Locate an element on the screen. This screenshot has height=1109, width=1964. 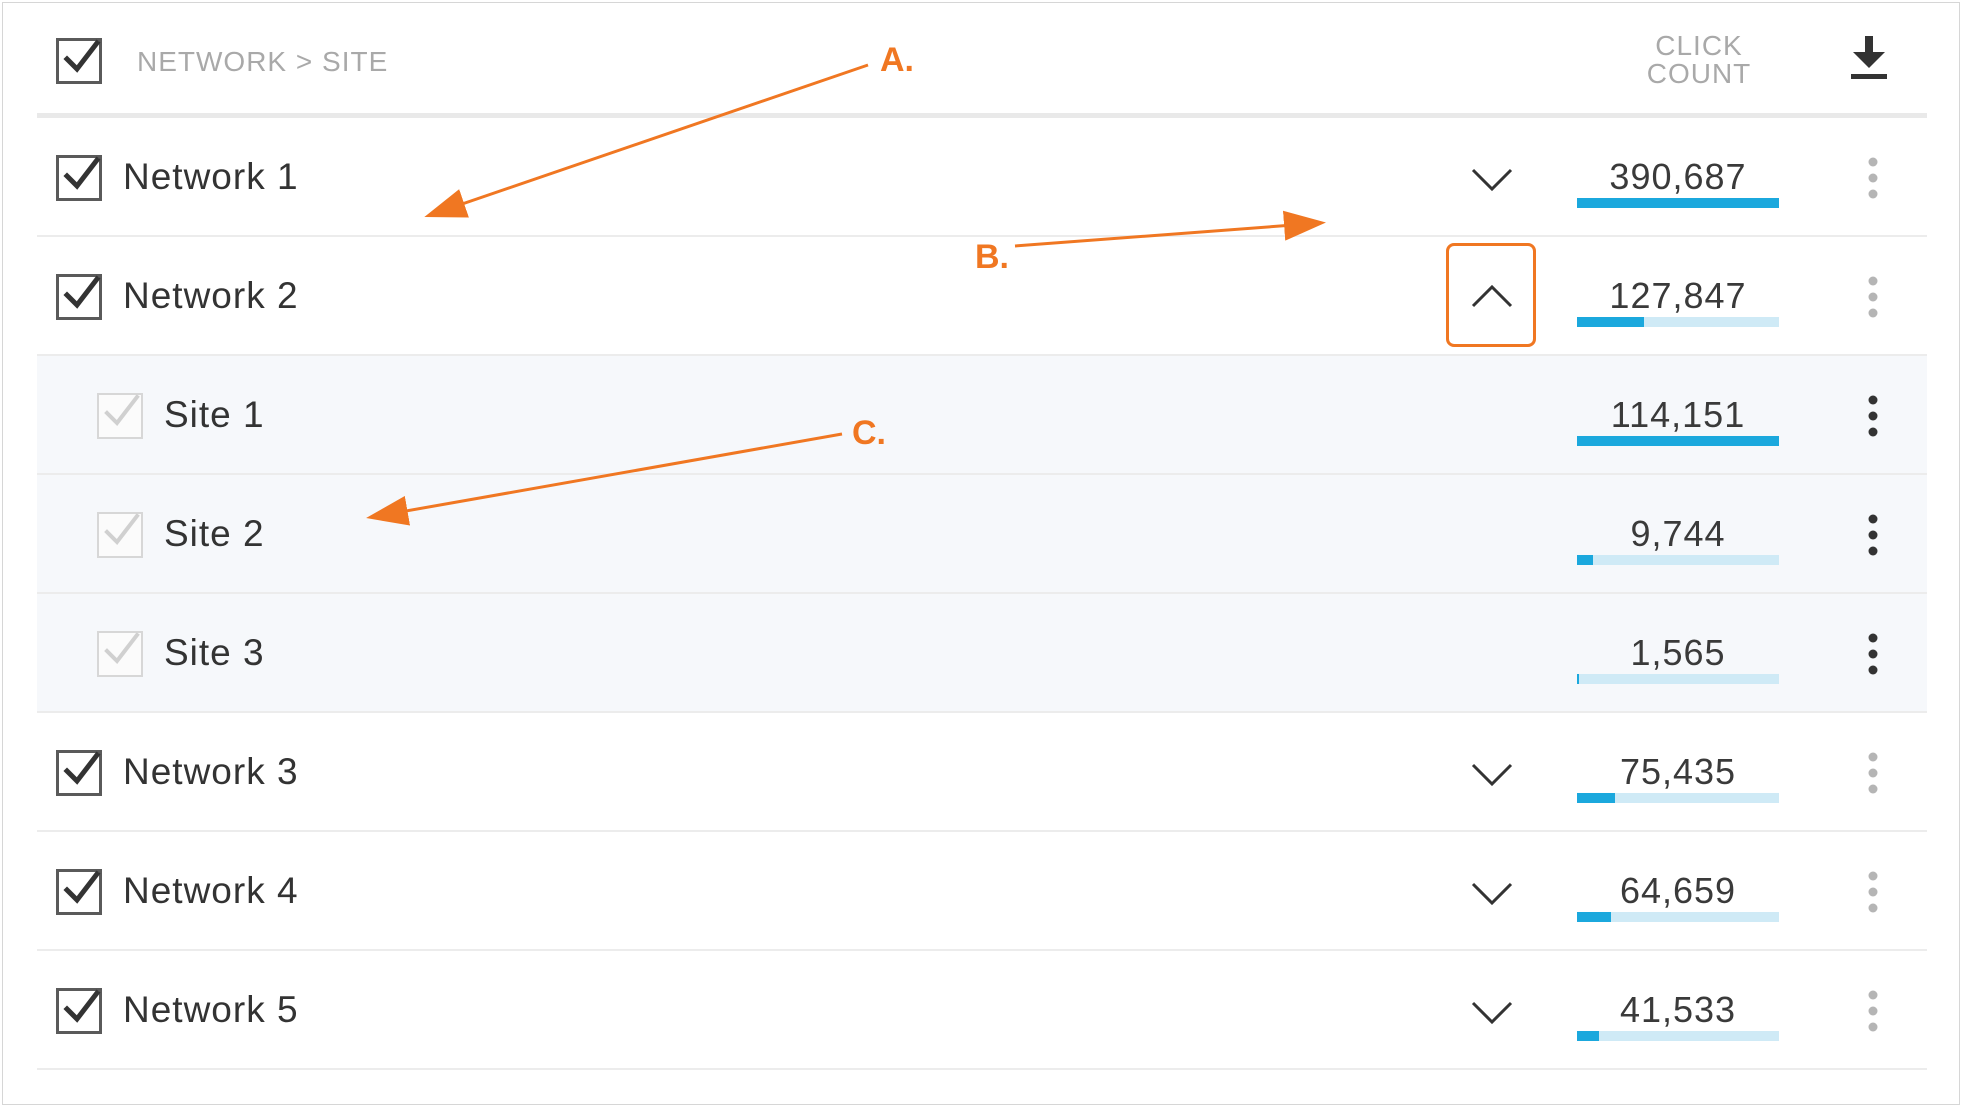
annotation-label-b: B. is located at coordinates (992, 257).